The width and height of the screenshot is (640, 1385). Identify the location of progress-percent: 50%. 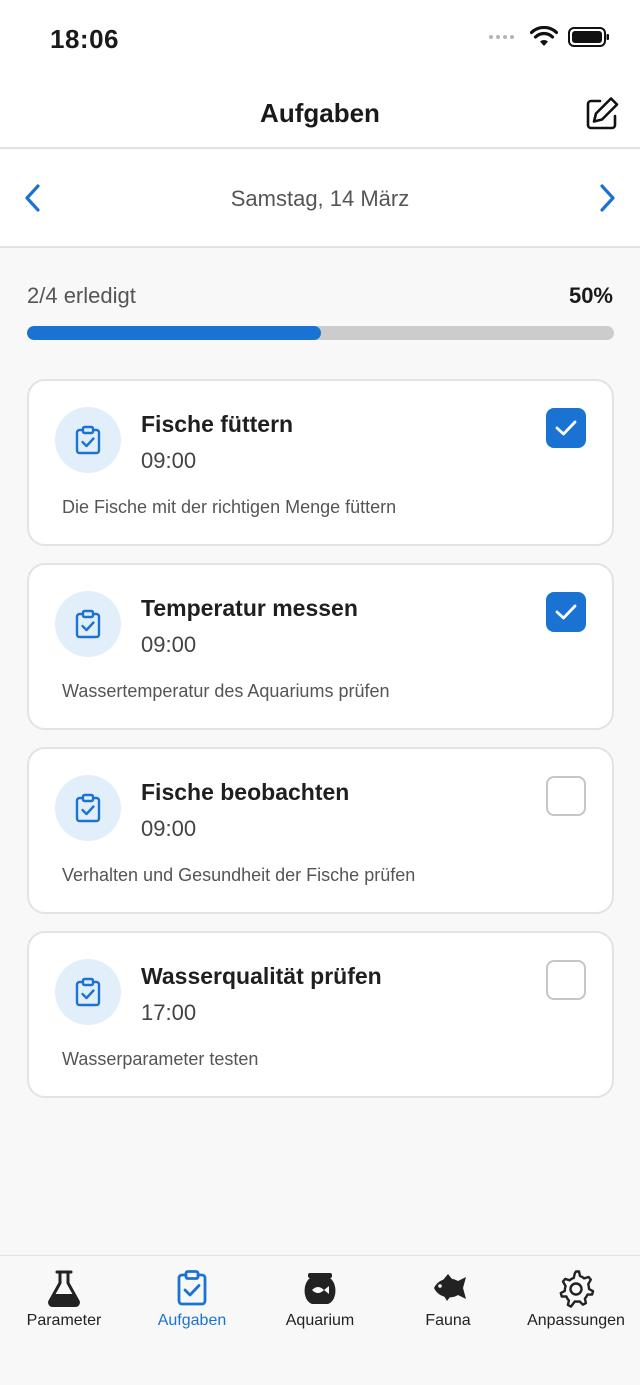
(590, 295).